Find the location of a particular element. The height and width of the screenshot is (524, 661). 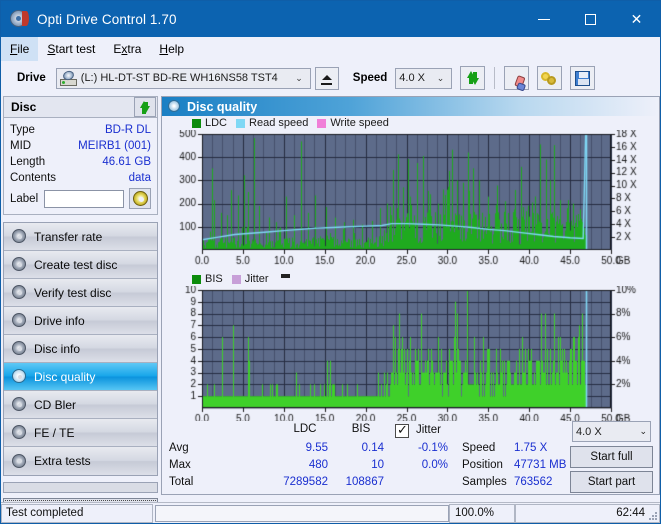

sidebar-item-cd-bler: CD Bler is located at coordinates (80, 405).